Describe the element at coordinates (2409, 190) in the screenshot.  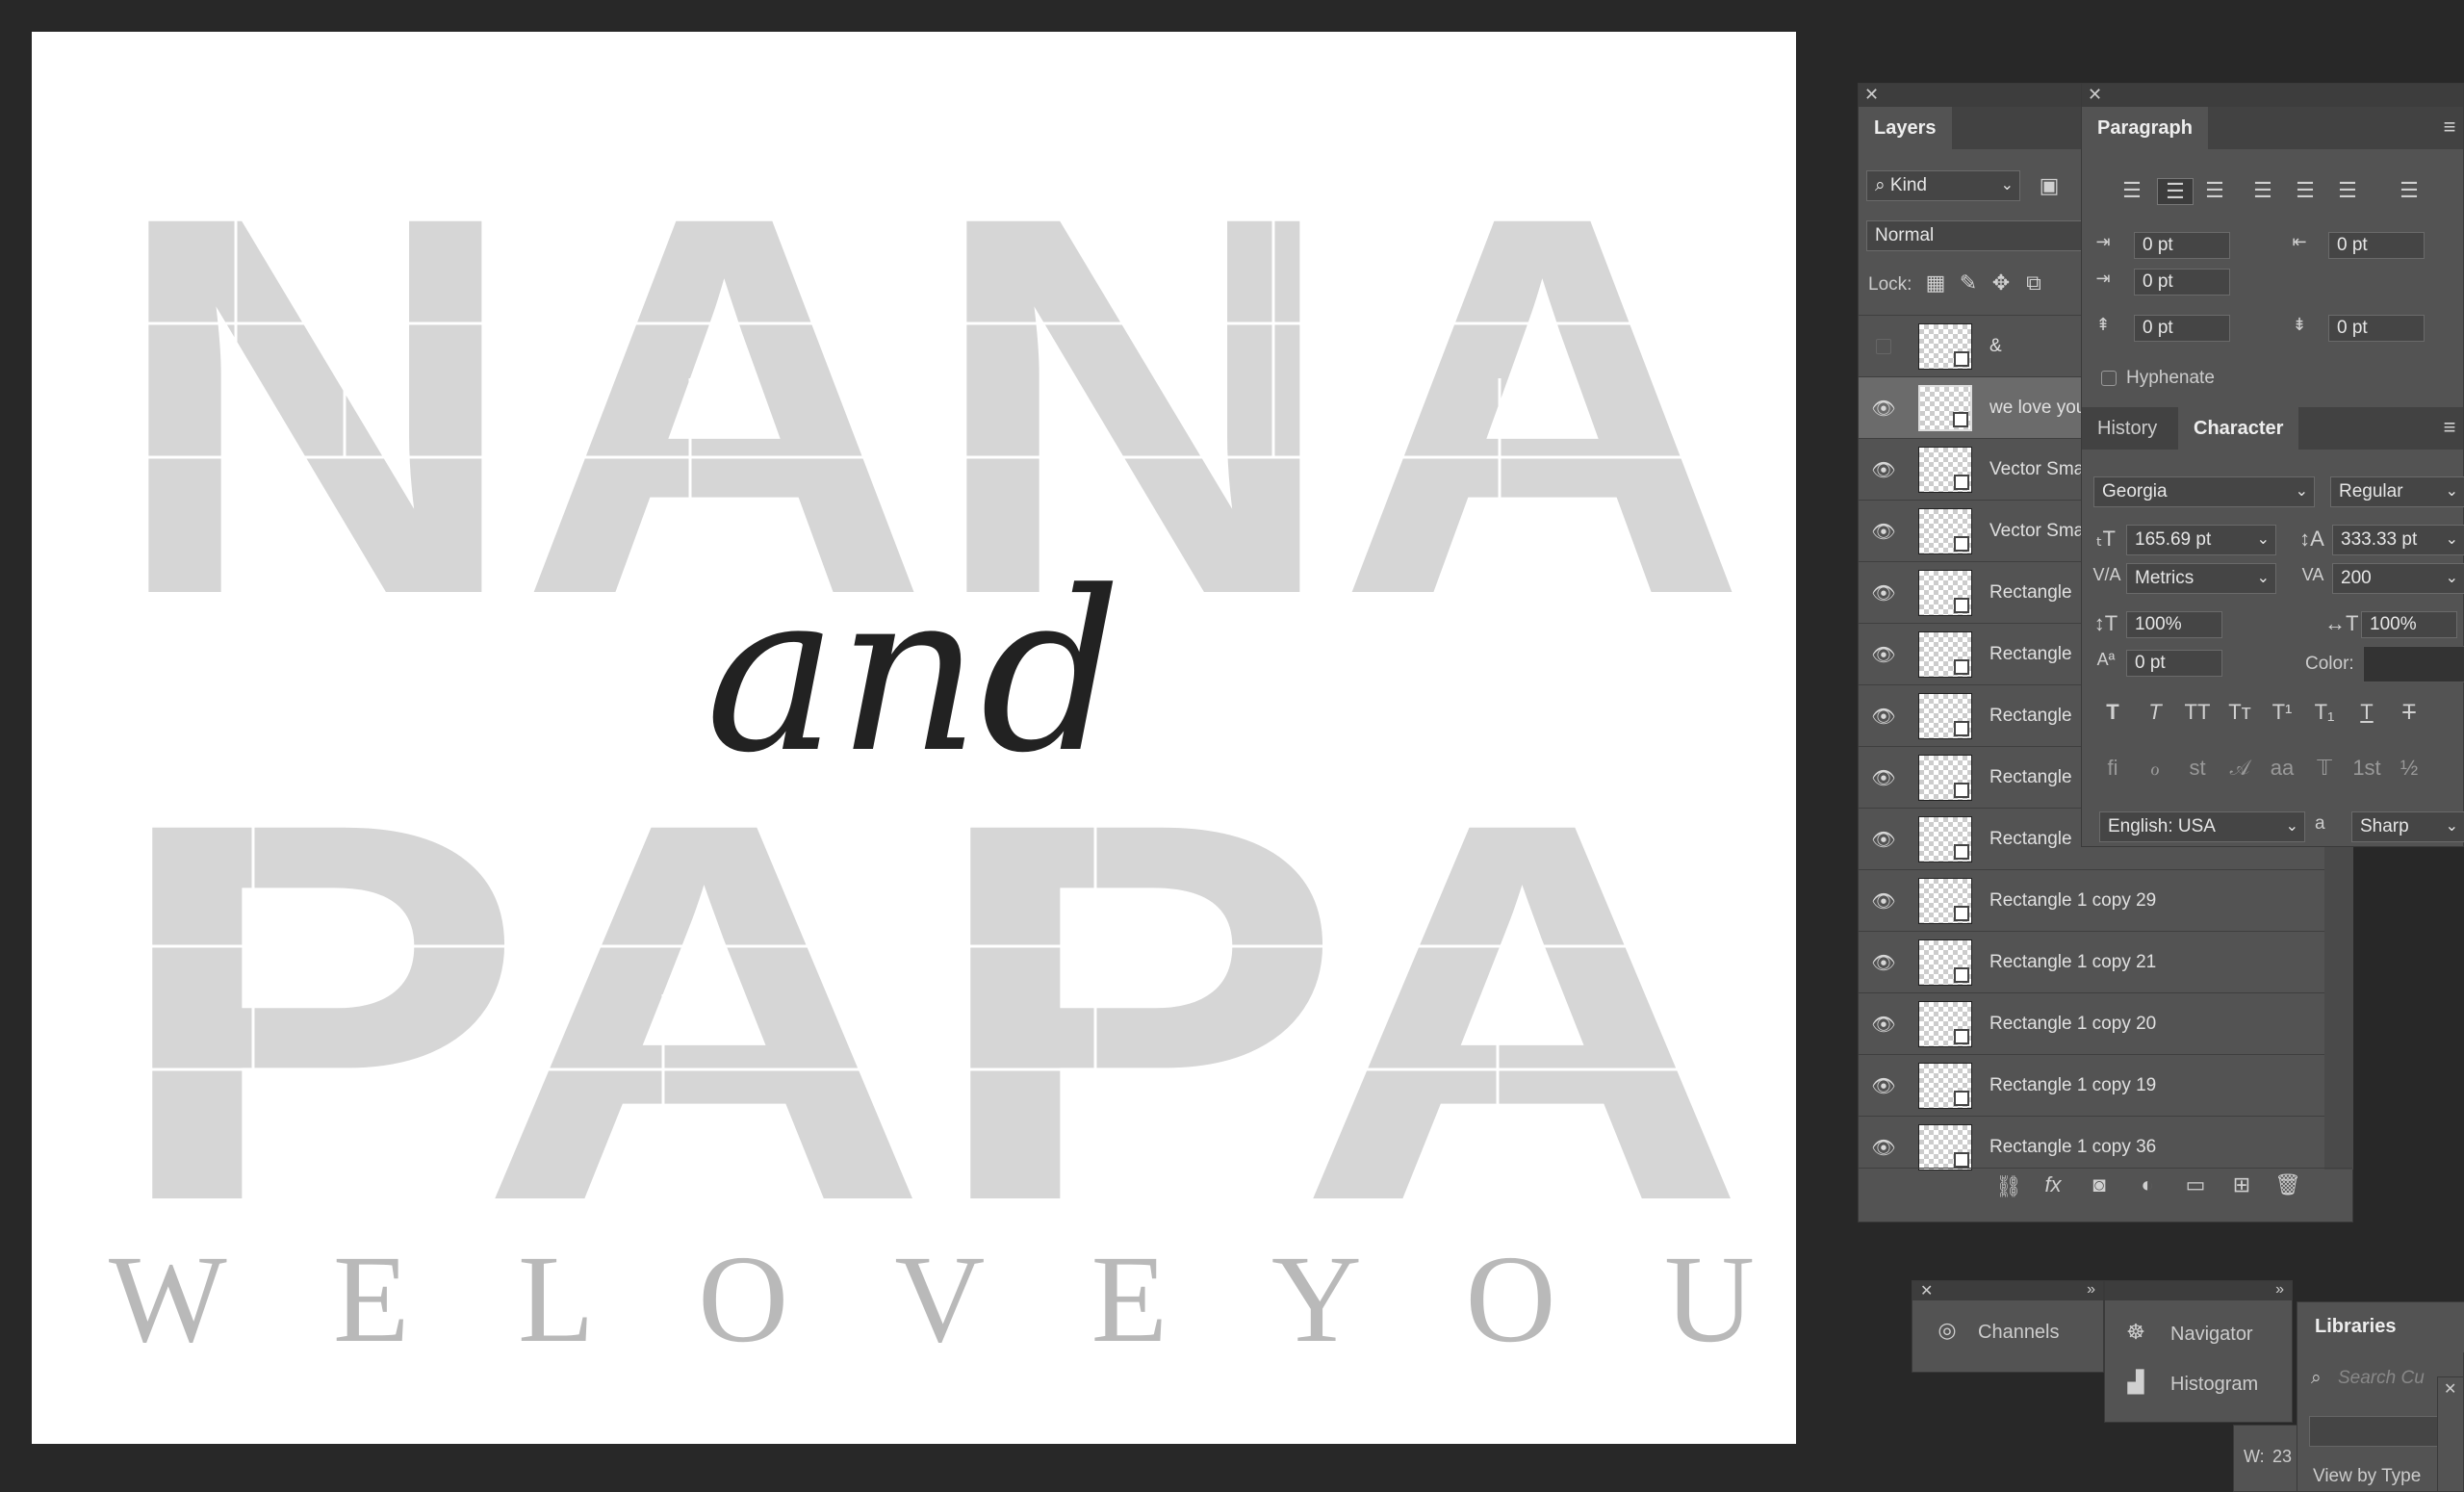
I see `justify-all-icon: ☰` at that location.